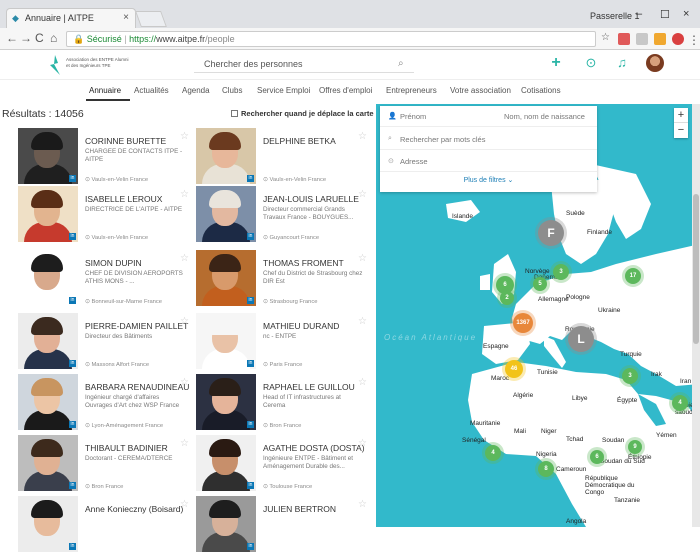 The width and height of the screenshot is (700, 560). Describe the element at coordinates (304, 64) in the screenshot. I see `people-search-input: Chercher des personnes` at that location.